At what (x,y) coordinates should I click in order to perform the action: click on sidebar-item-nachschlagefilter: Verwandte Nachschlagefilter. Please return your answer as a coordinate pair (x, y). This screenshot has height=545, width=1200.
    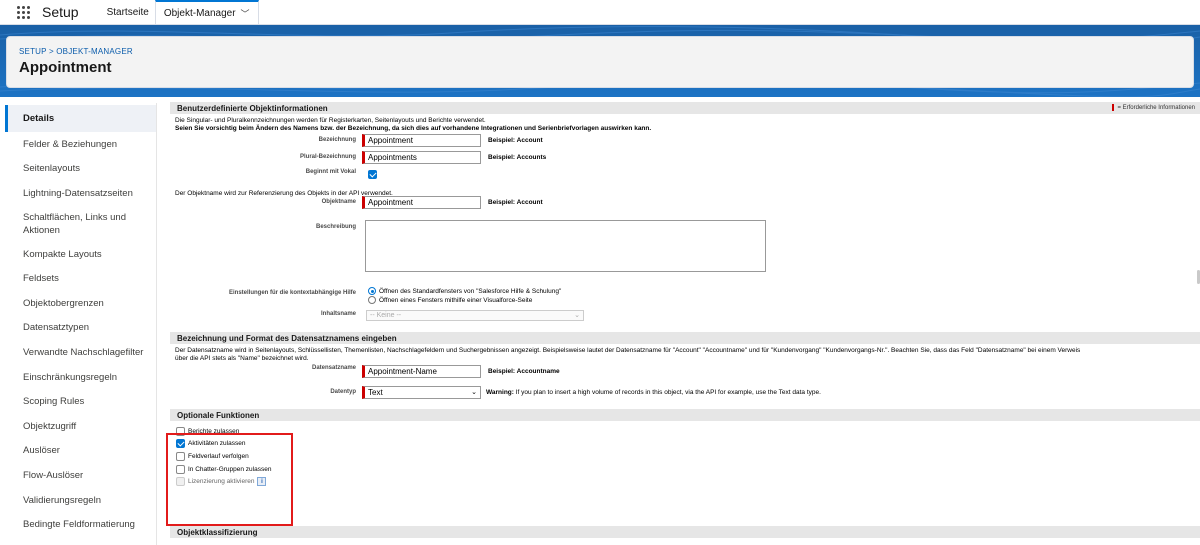
    Looking at the image, I should click on (80, 352).